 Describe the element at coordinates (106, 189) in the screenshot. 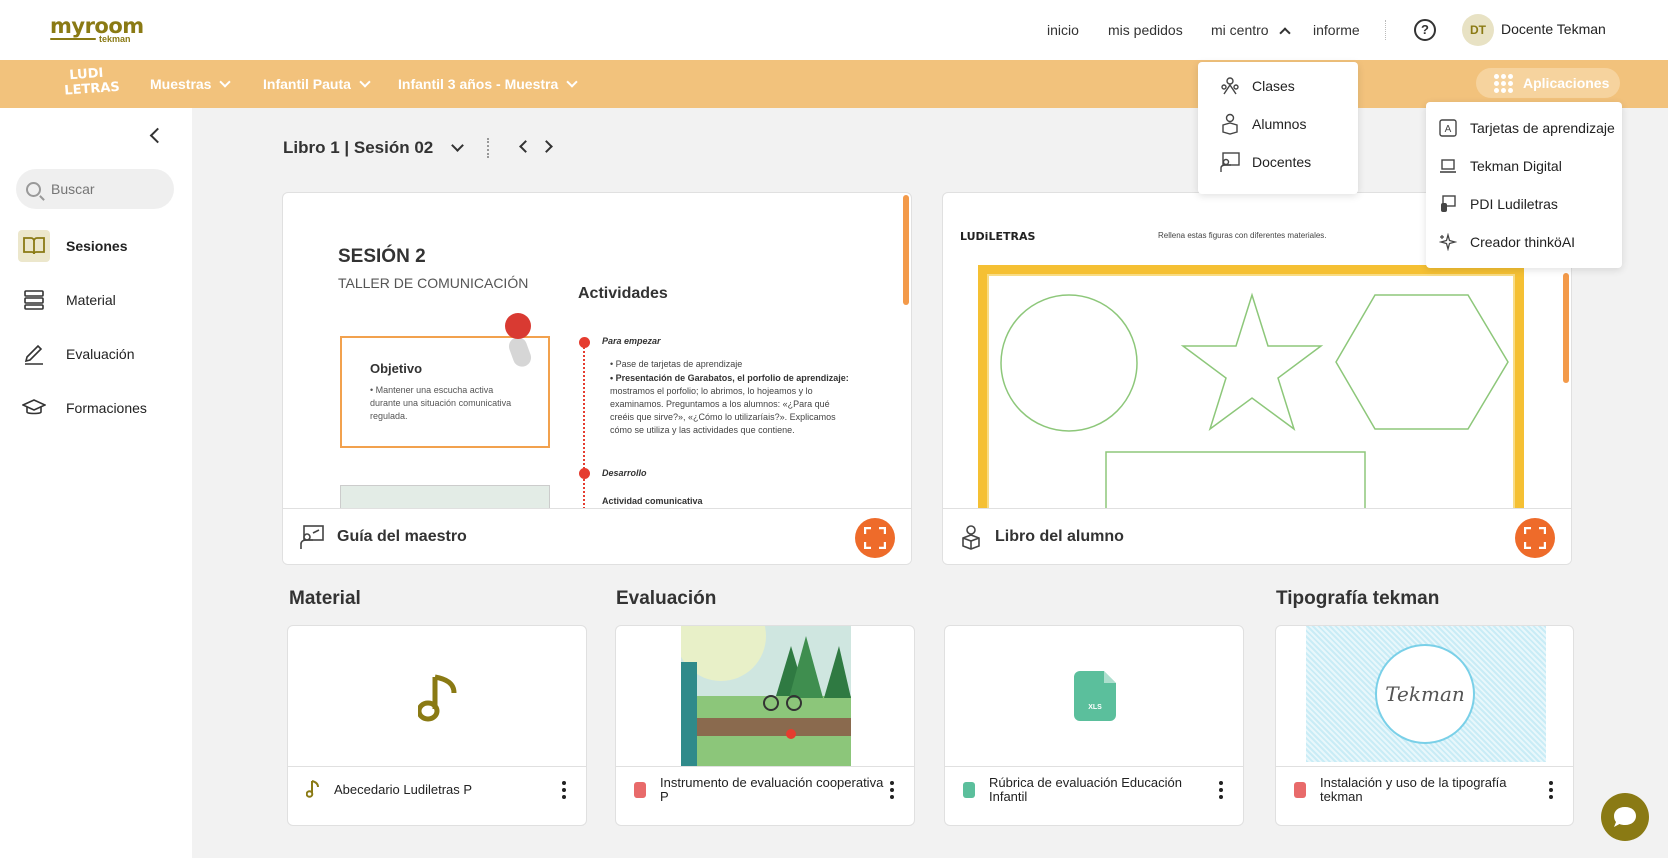

I see `search-input` at that location.